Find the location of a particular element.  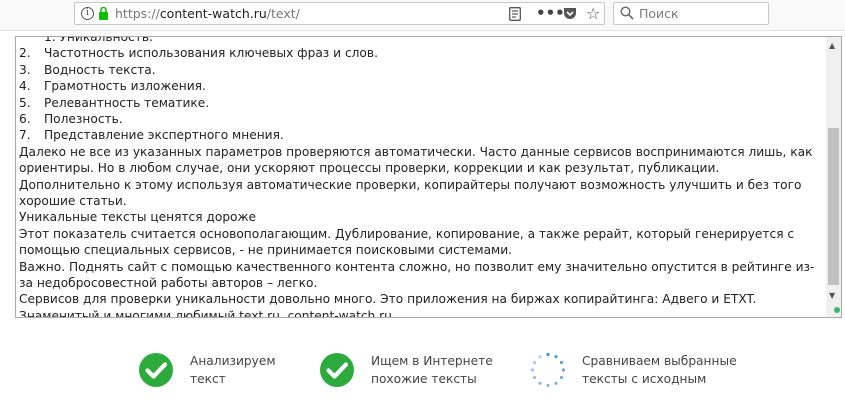

list-number: 6. is located at coordinates (25, 119).